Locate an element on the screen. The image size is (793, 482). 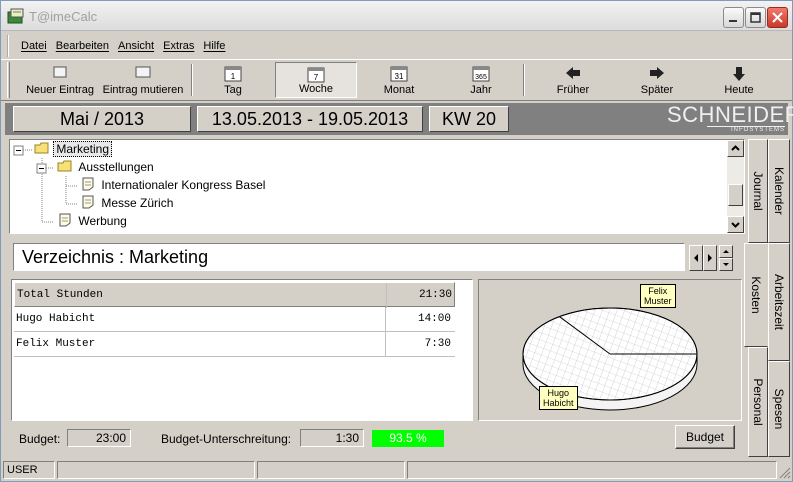
mutate-entry-label: Eintrag mutieren is located at coordinates (143, 90).